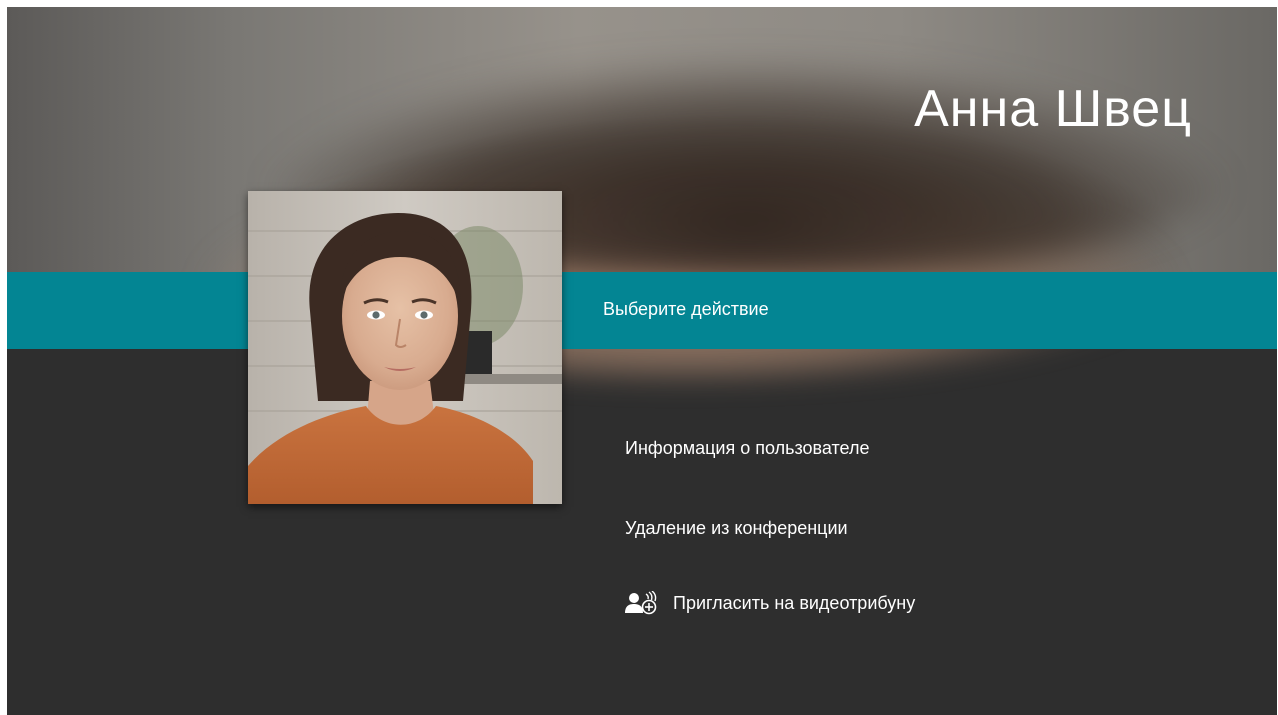 This screenshot has width=1278, height=715. I want to click on menu-item-user-info-label: Информация о пользователе, so click(747, 448).